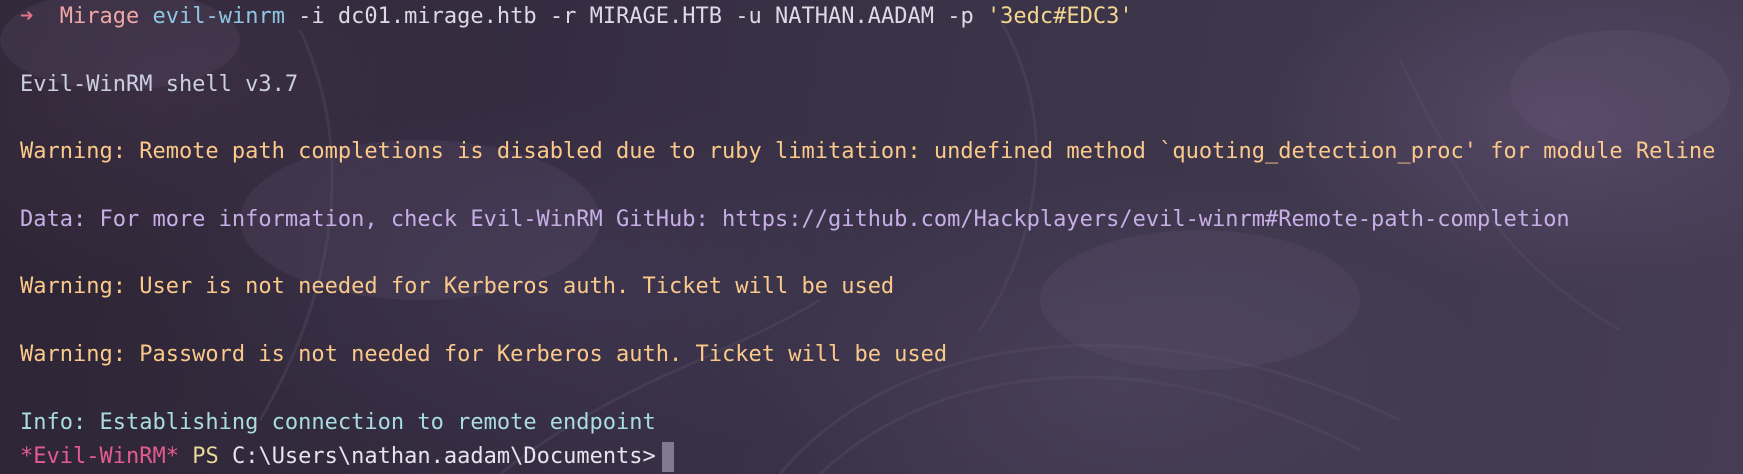 The height and width of the screenshot is (474, 1743). I want to click on text-cursor, so click(667, 457).